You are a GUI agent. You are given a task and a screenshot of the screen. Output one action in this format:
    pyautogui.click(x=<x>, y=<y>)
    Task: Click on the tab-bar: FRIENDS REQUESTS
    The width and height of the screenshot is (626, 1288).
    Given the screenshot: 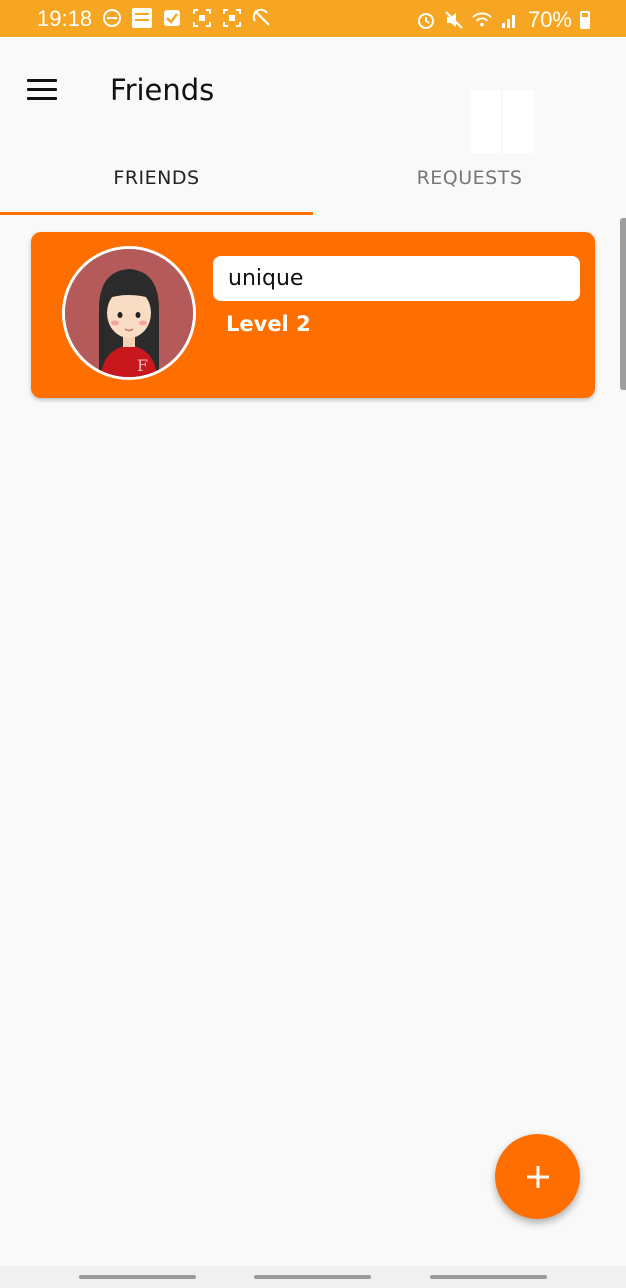 What is the action you would take?
    pyautogui.click(x=313, y=180)
    